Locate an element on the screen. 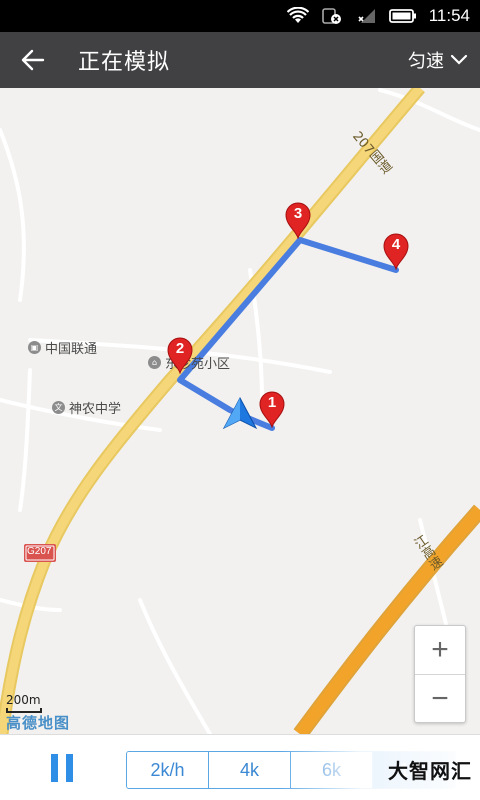 The image size is (480, 800). poi-icon: ⌂ is located at coordinates (154, 362).